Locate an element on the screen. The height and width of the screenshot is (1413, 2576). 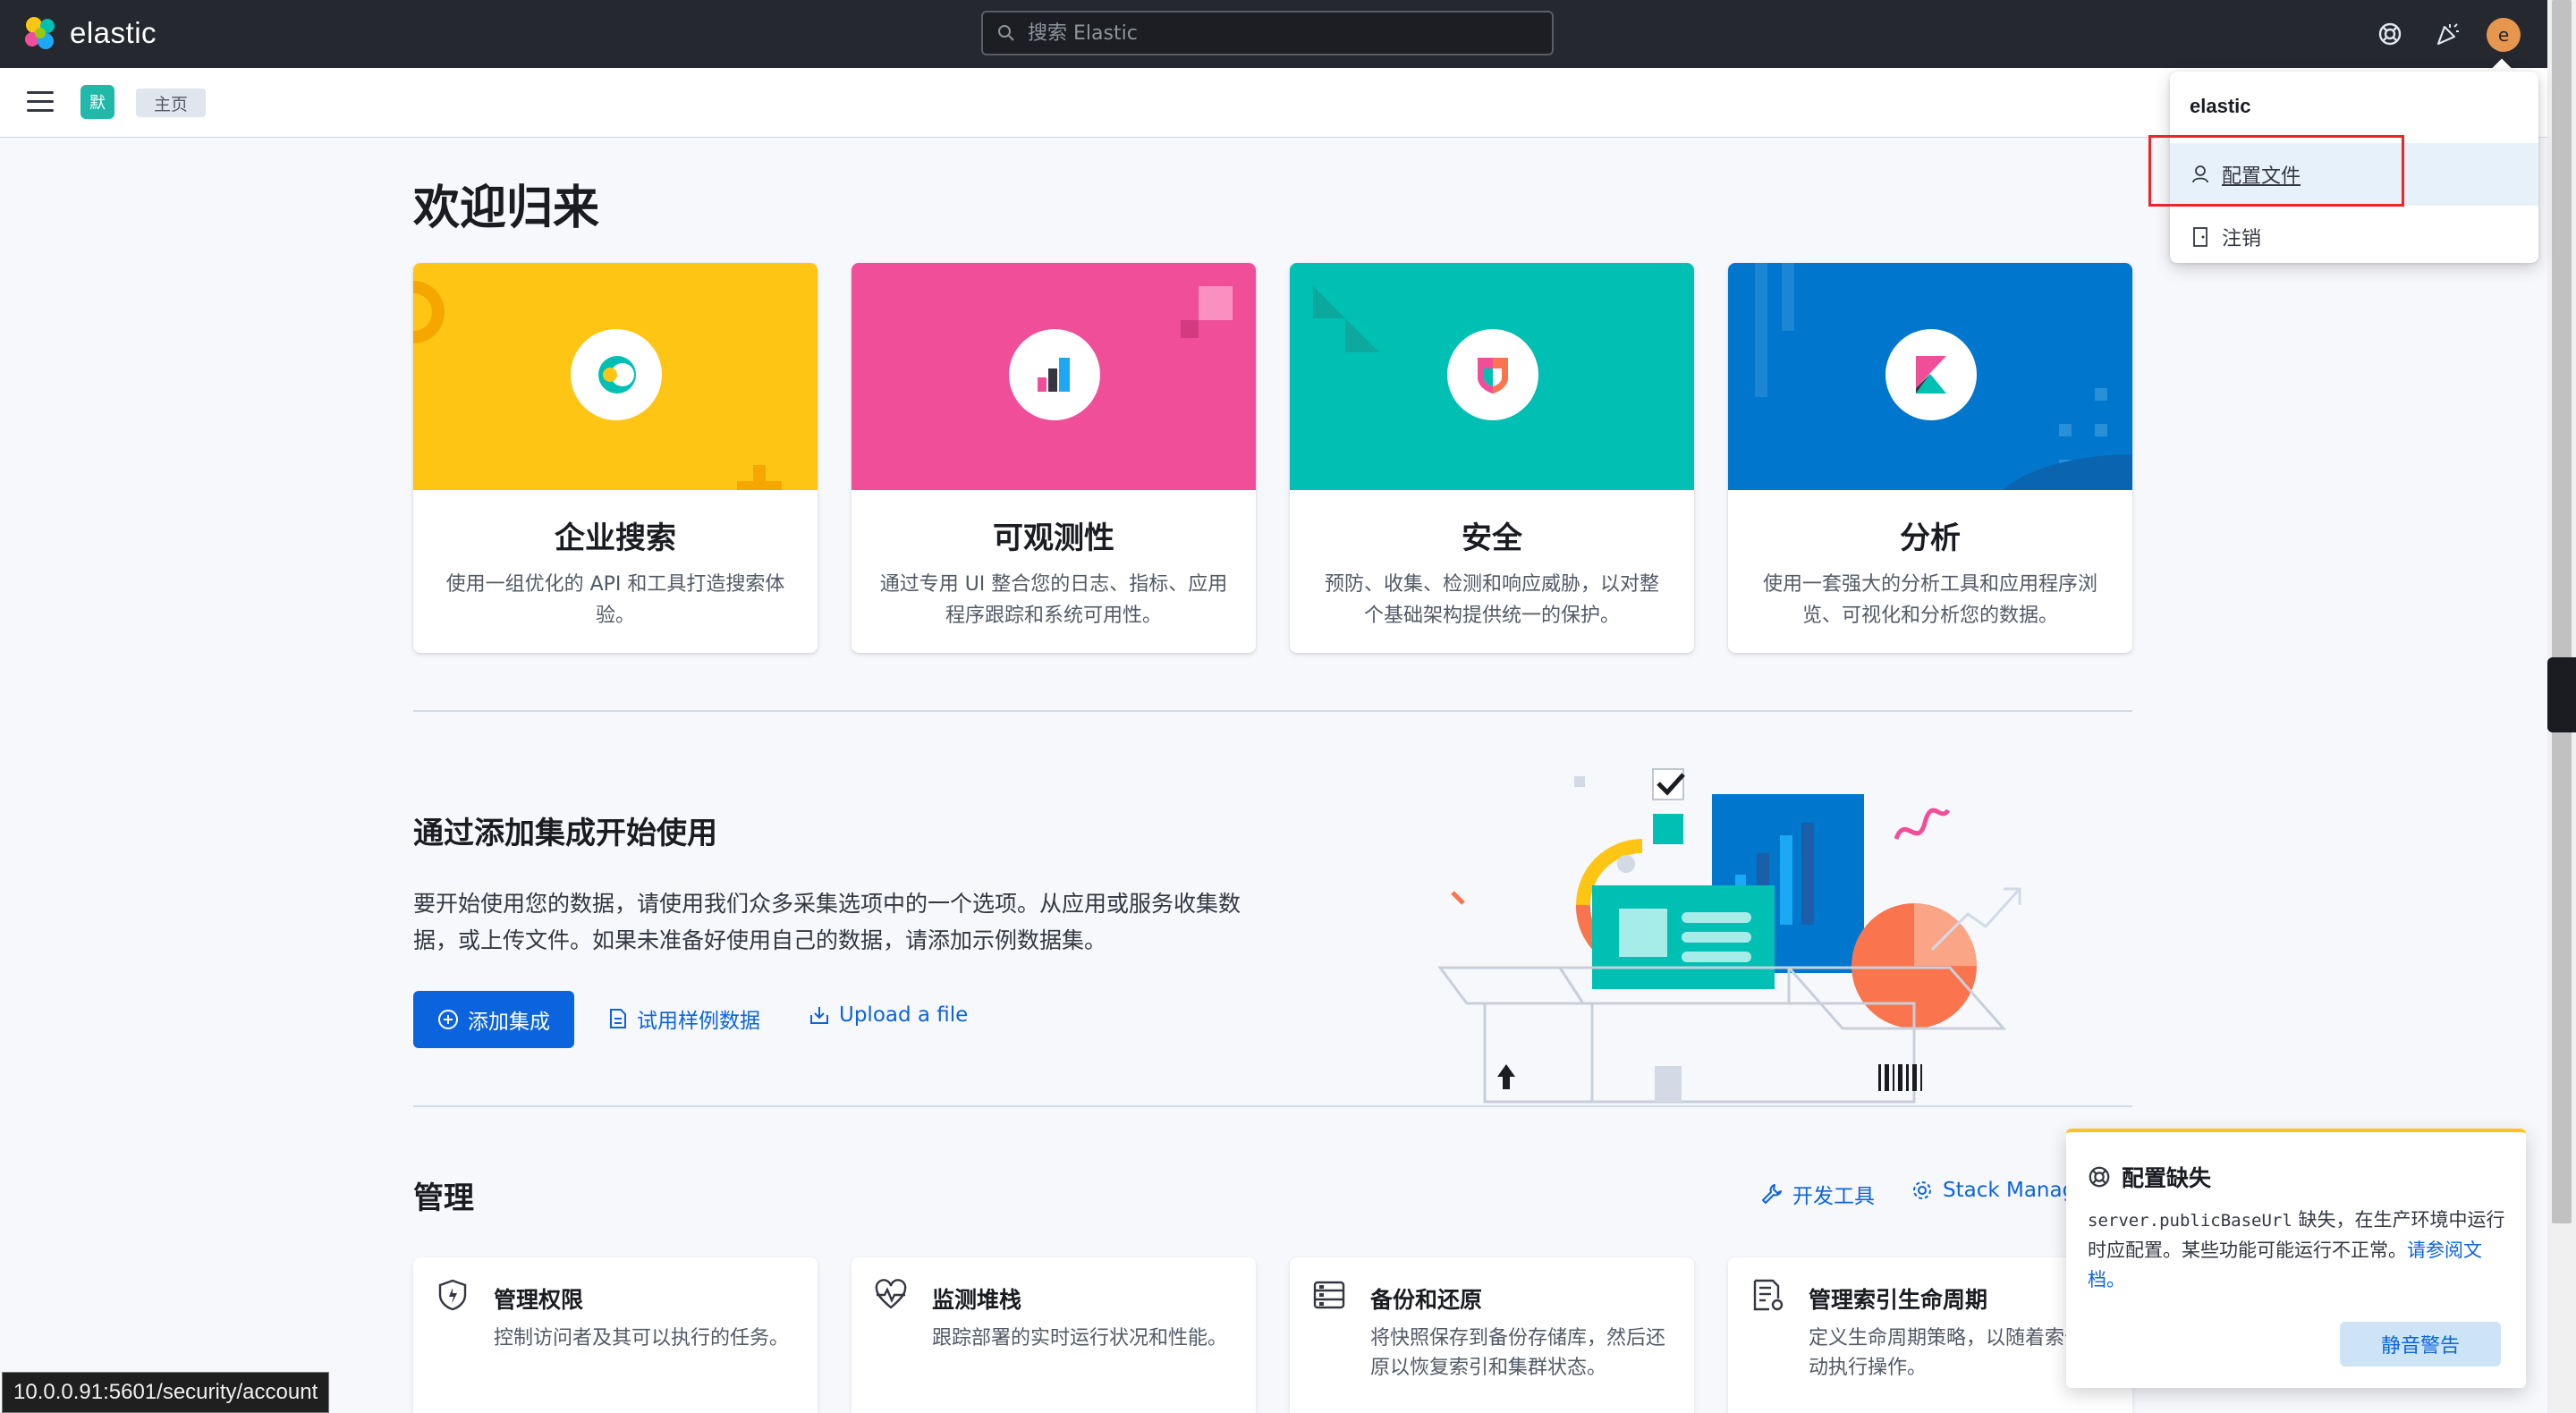
plus-circle-icon is located at coordinates (448, 1019).